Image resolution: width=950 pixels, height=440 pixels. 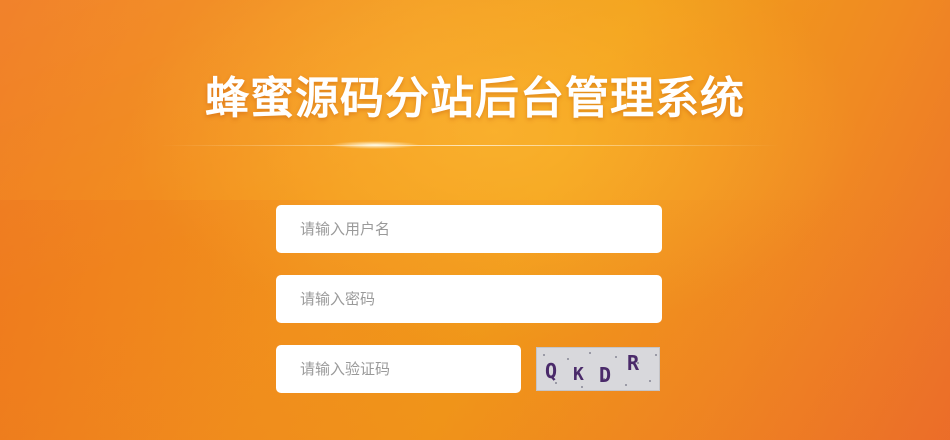 What do you see at coordinates (598, 369) in the screenshot?
I see `captcha-image: Q K D R` at bounding box center [598, 369].